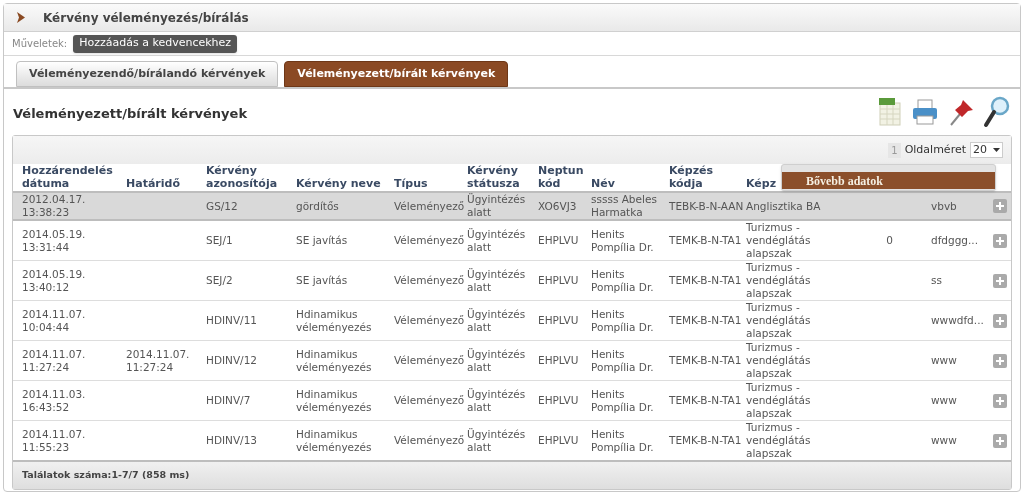  Describe the element at coordinates (232, 360) in the screenshot. I see `table-cell-text: HDINV/12` at that location.